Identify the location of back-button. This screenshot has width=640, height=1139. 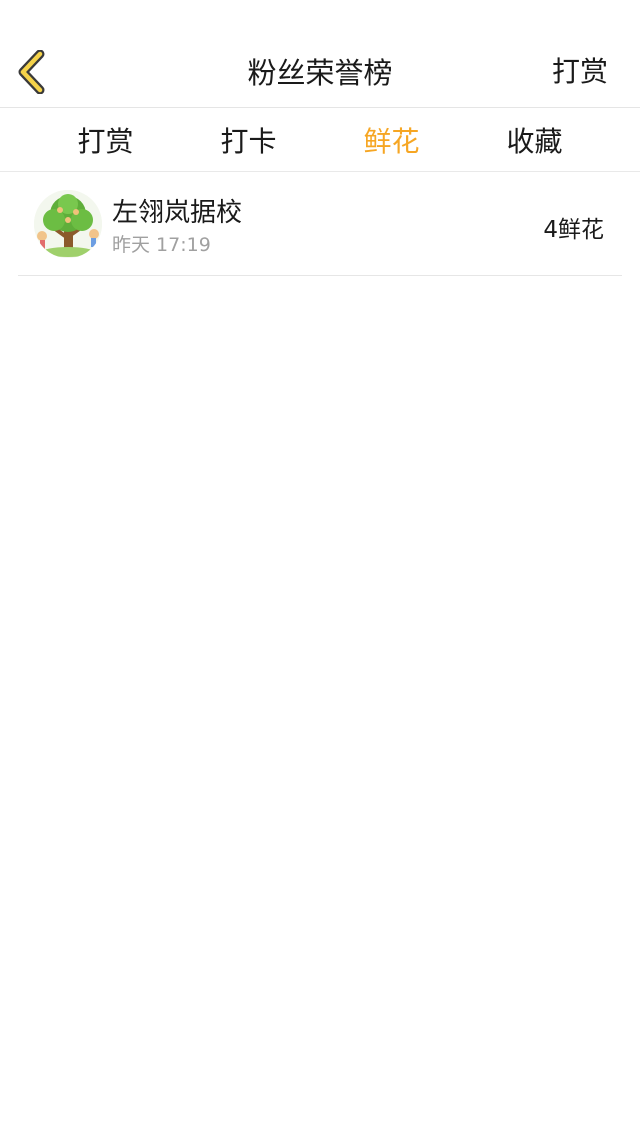
(32, 72).